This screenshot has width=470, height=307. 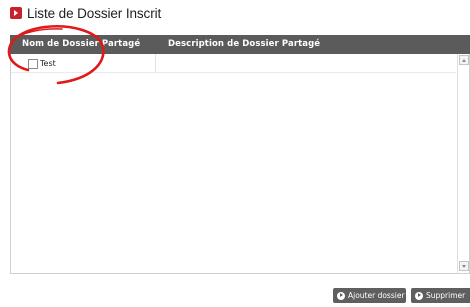 I want to click on arrow-right-icon, so click(x=16, y=13).